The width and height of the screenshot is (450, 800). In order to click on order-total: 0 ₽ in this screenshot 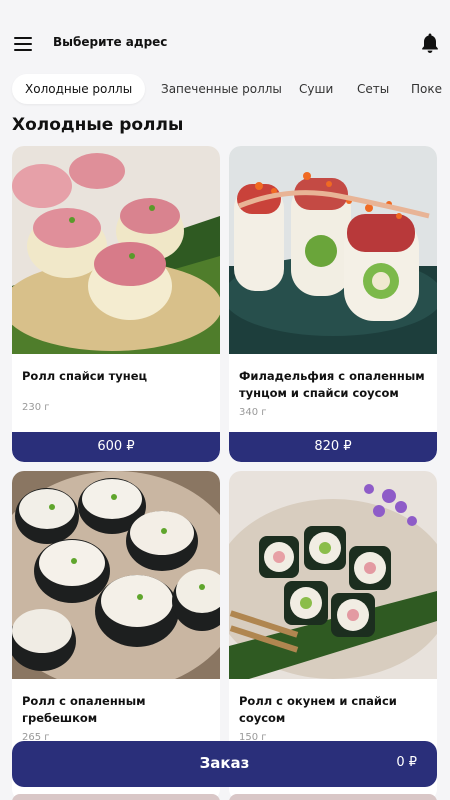, I will do `click(406, 762)`.